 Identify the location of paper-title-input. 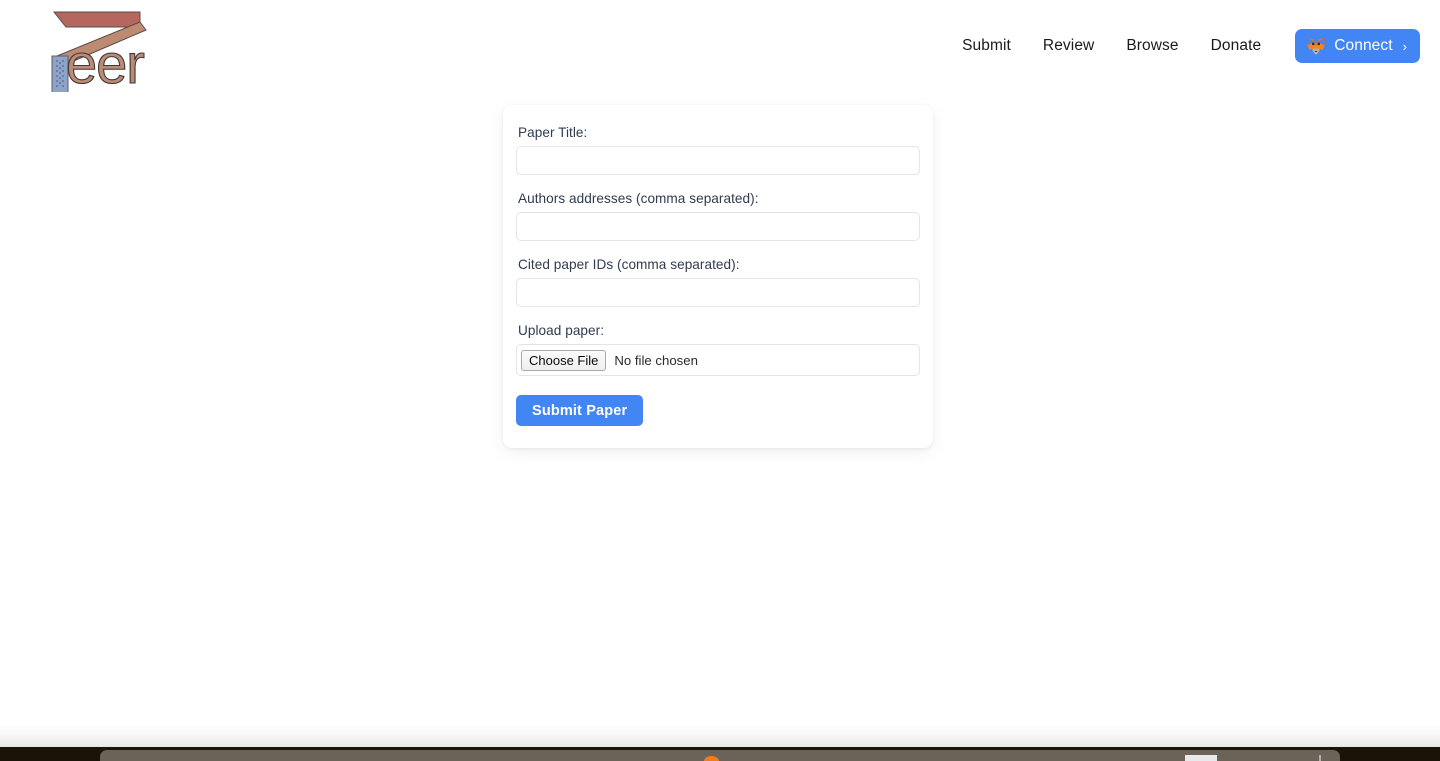
(718, 160).